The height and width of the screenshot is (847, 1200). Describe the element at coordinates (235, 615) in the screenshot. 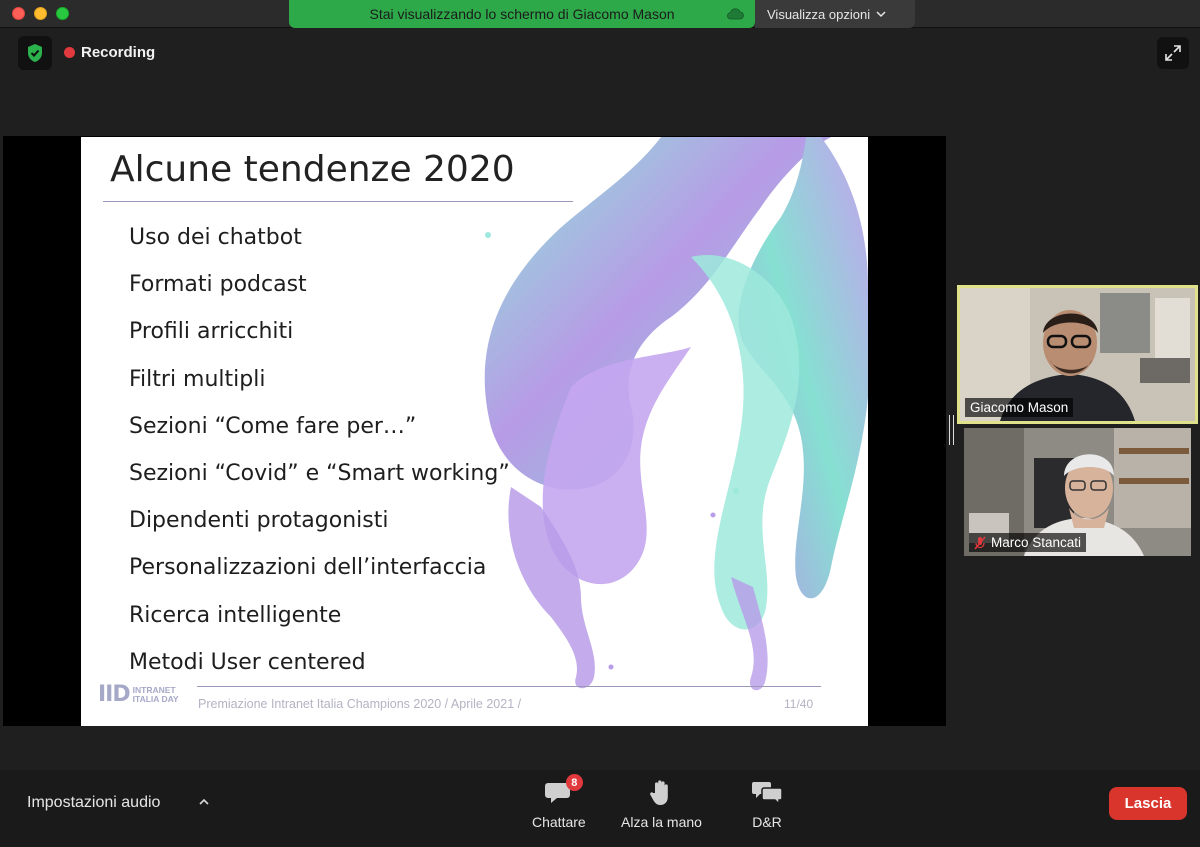

I see `list-item: Ricerca intelligente` at that location.